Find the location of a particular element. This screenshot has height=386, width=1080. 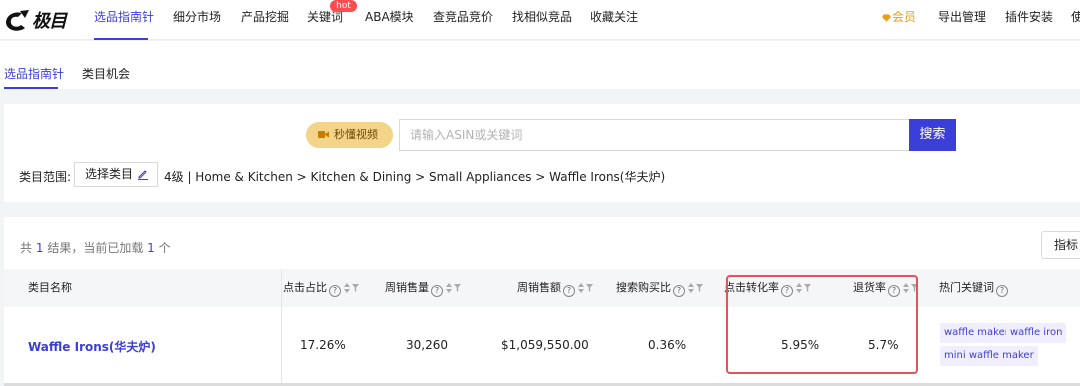

category-select-label: 选择类目 is located at coordinates (109, 174).